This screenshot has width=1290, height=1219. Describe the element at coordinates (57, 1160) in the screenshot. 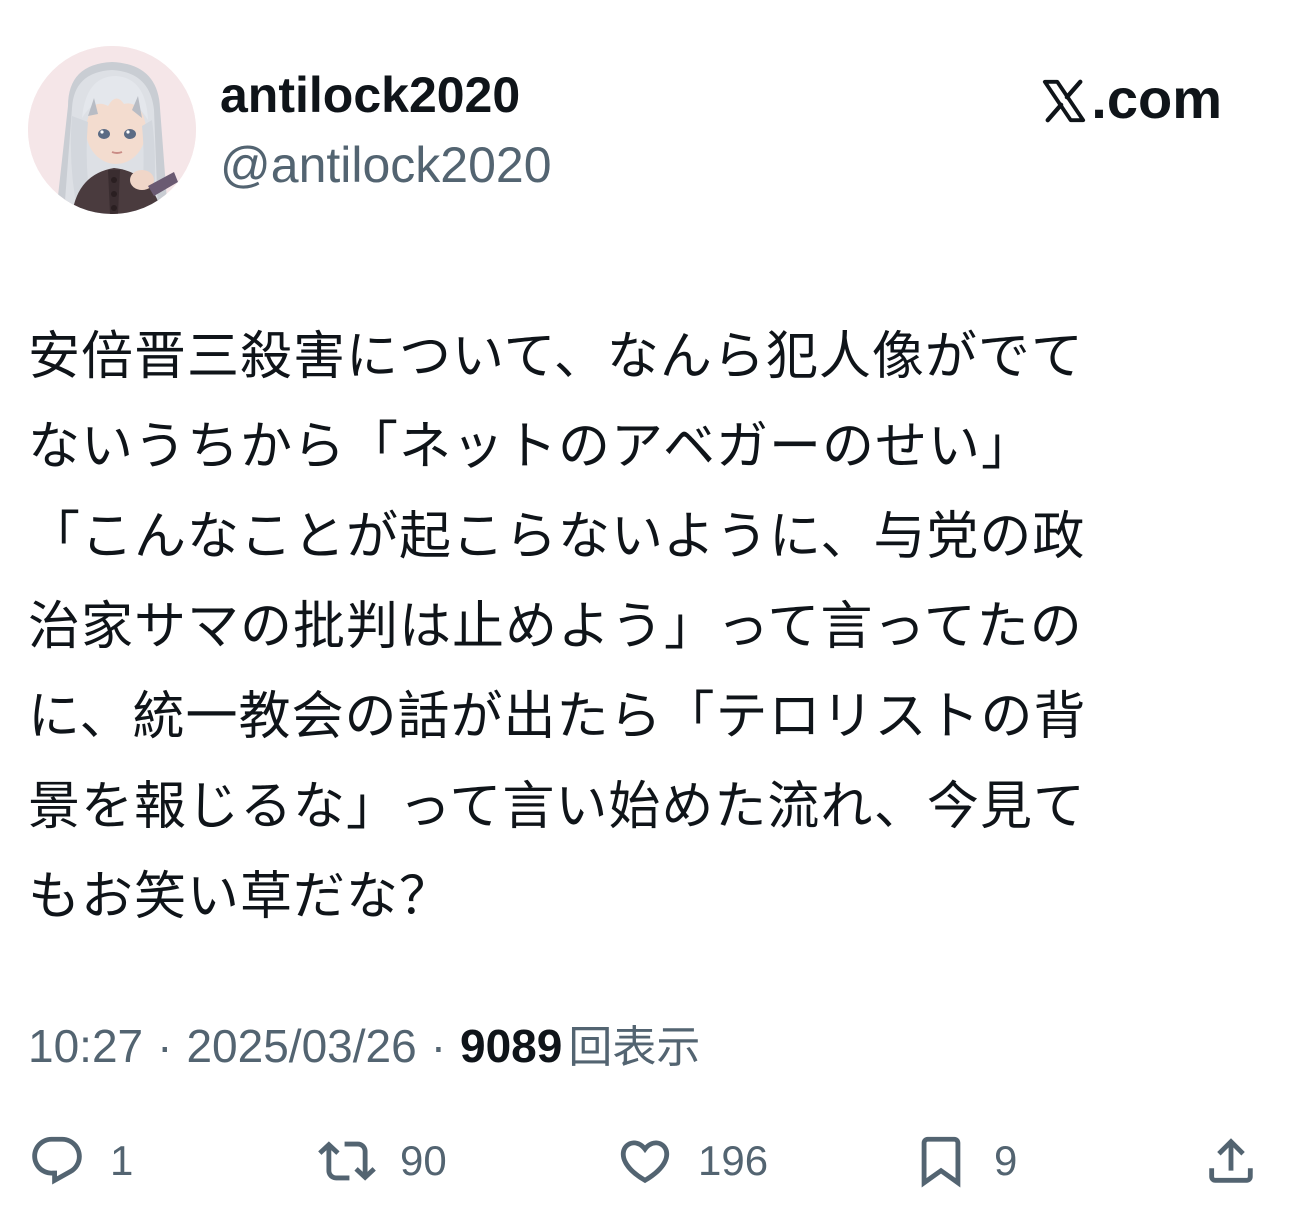

I see `reply-icon` at that location.